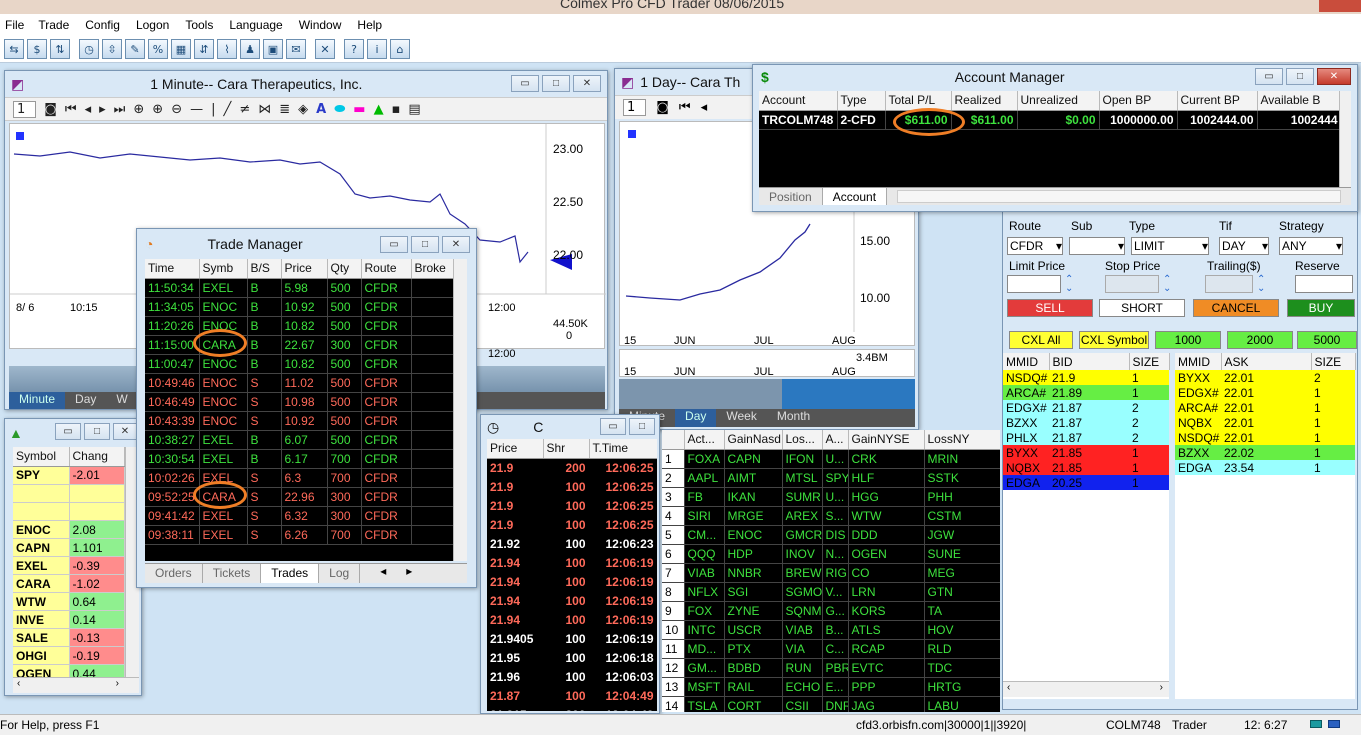  Describe the element at coordinates (831, 611) in the screenshot. I see `movers-row: 9 FOX ZYNE SQNM G... KORS TA` at that location.